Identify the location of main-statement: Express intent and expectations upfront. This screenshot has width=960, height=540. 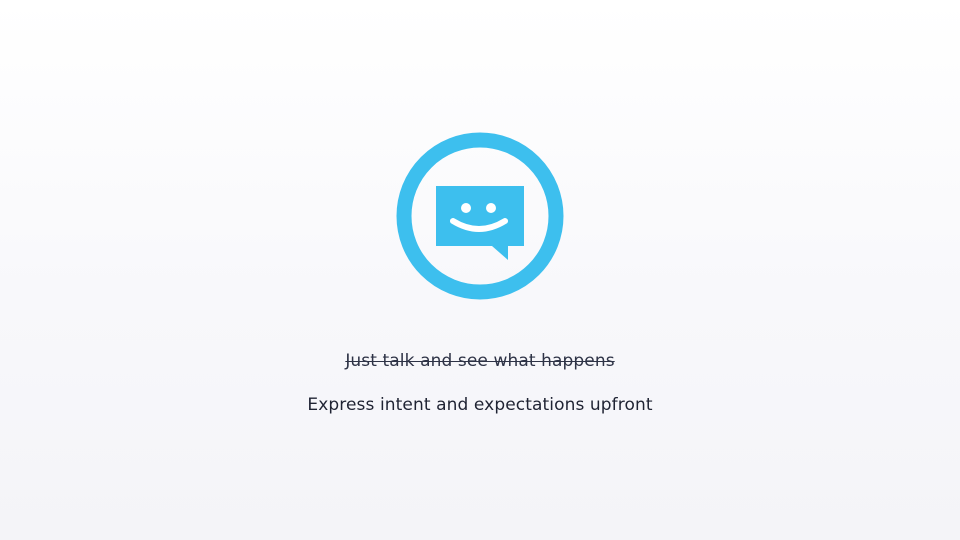
(480, 405).